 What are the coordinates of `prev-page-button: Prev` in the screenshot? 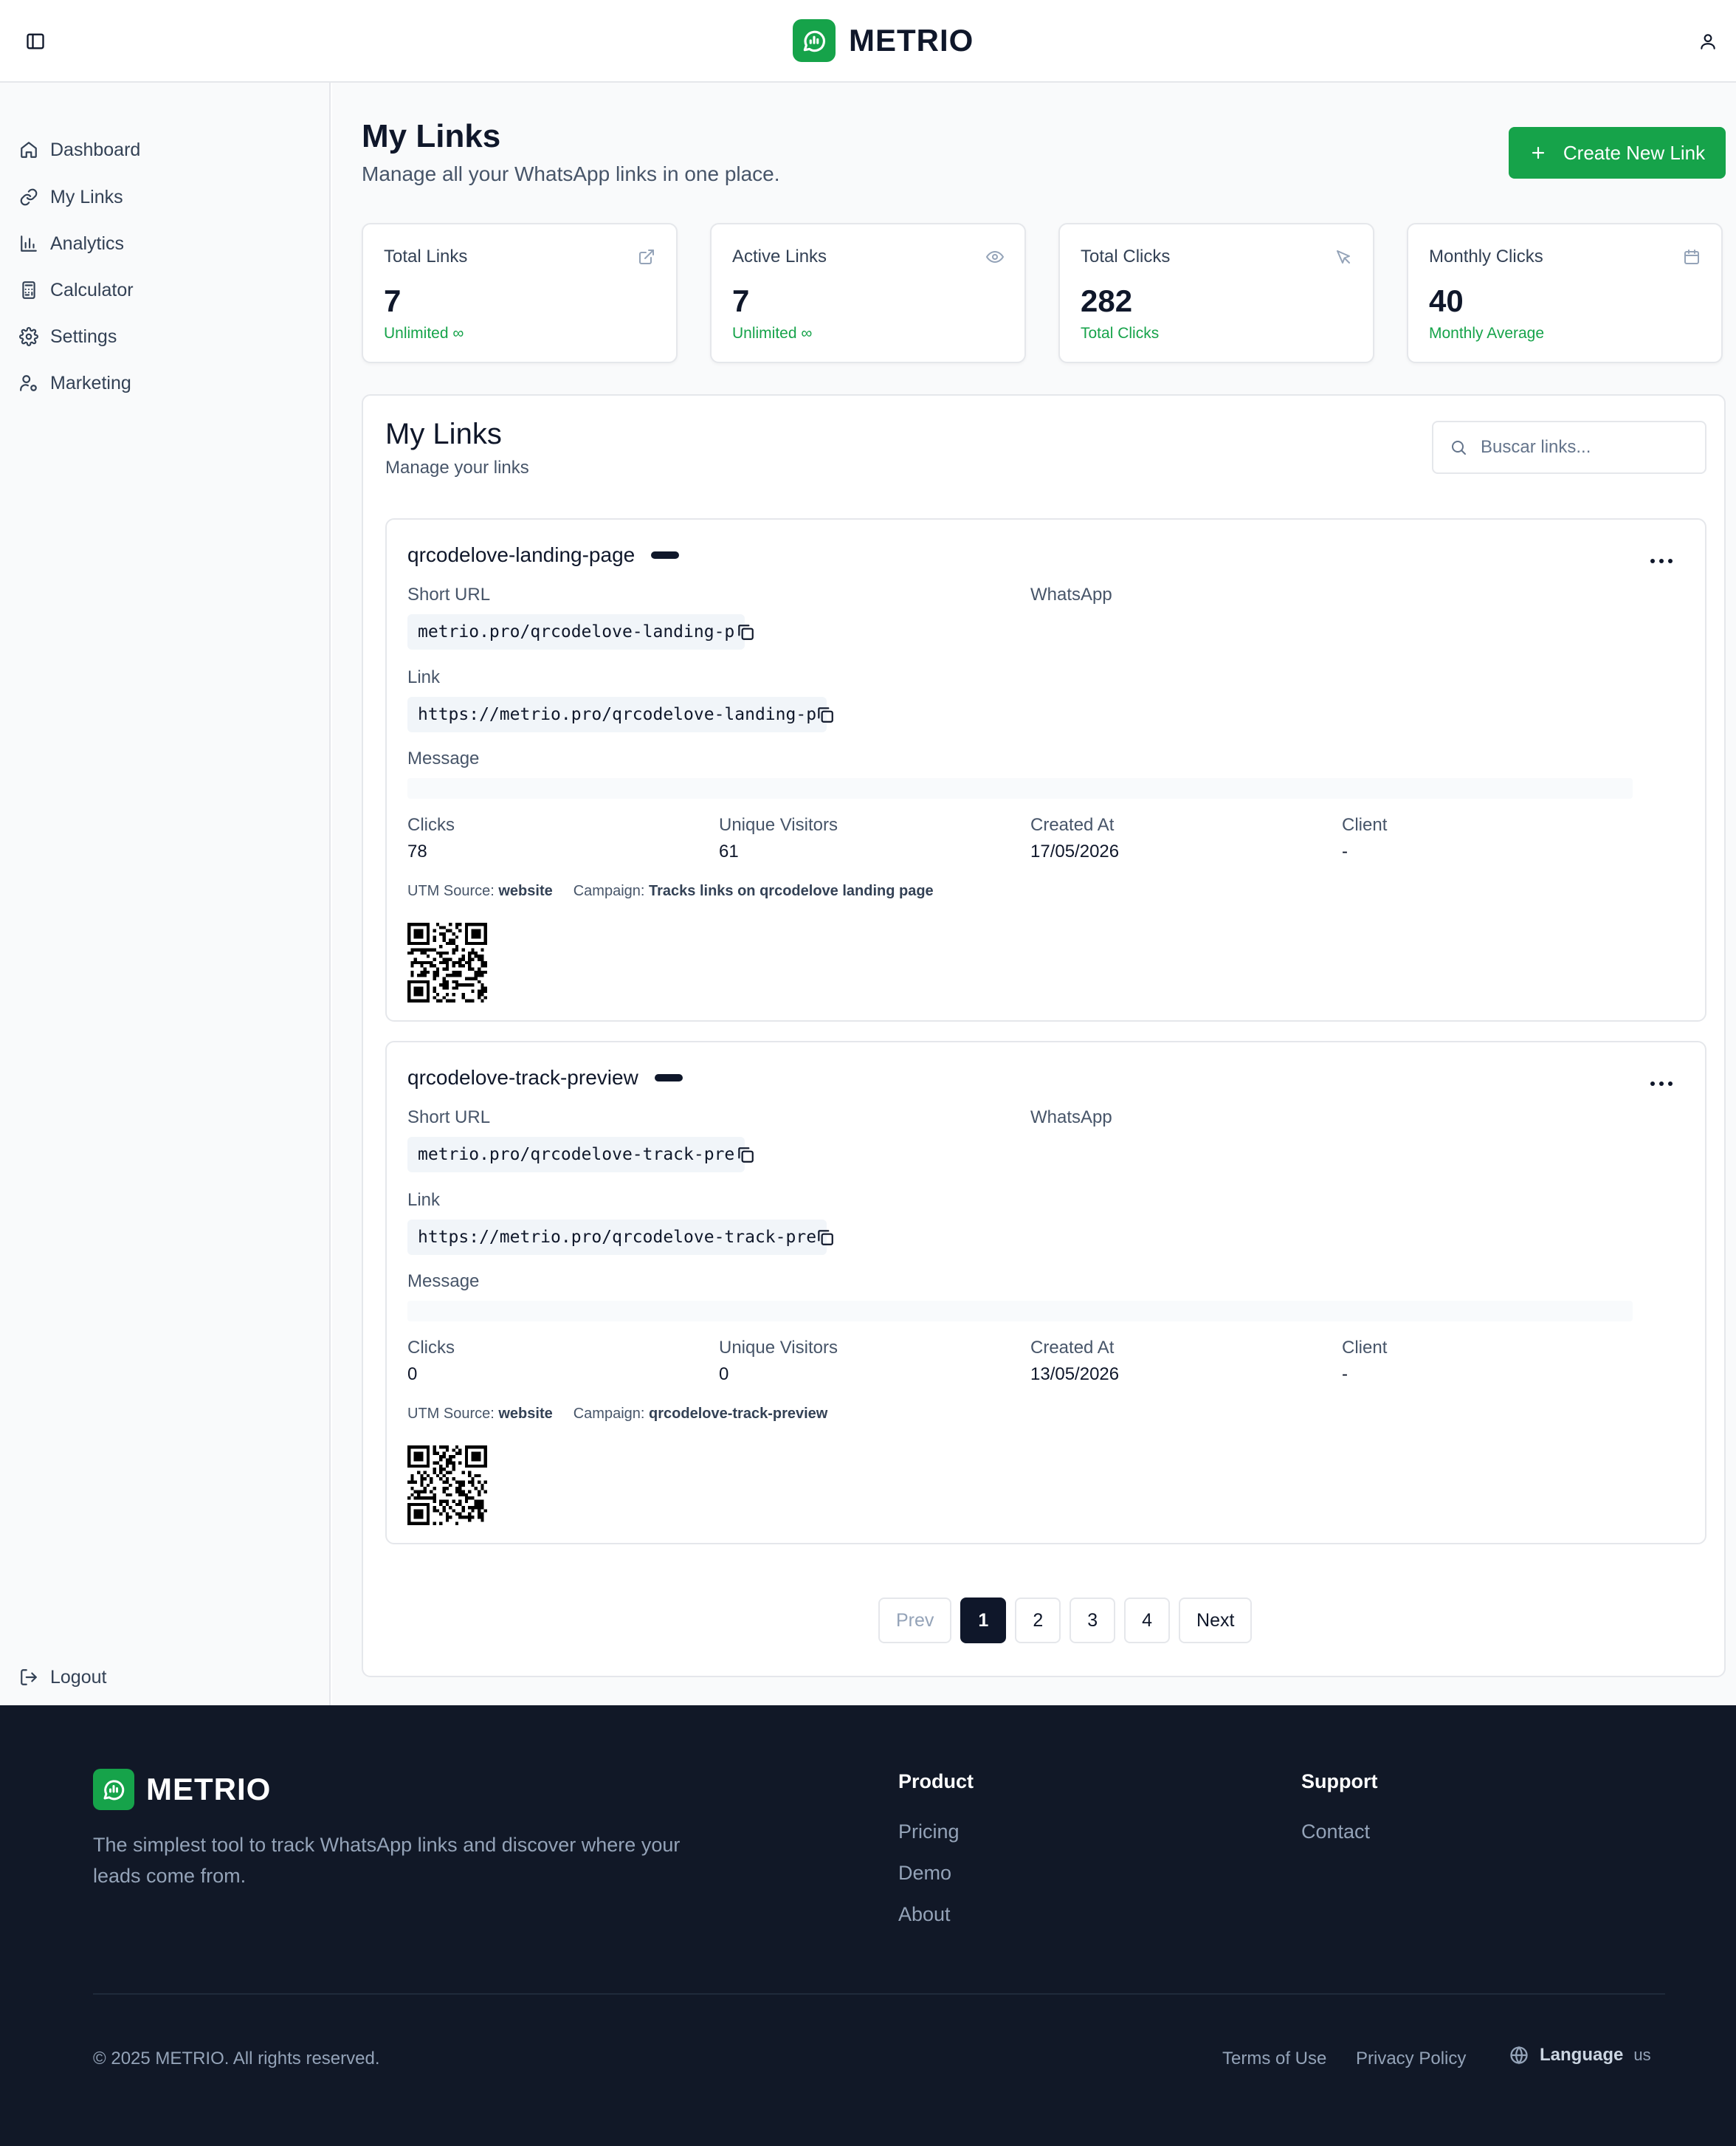 It's located at (915, 1620).